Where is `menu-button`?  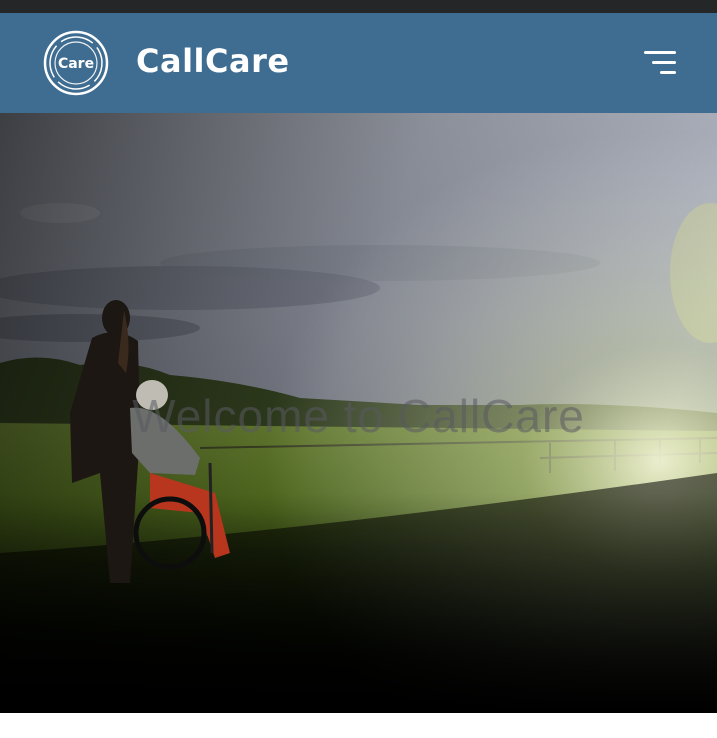 menu-button is located at coordinates (660, 63).